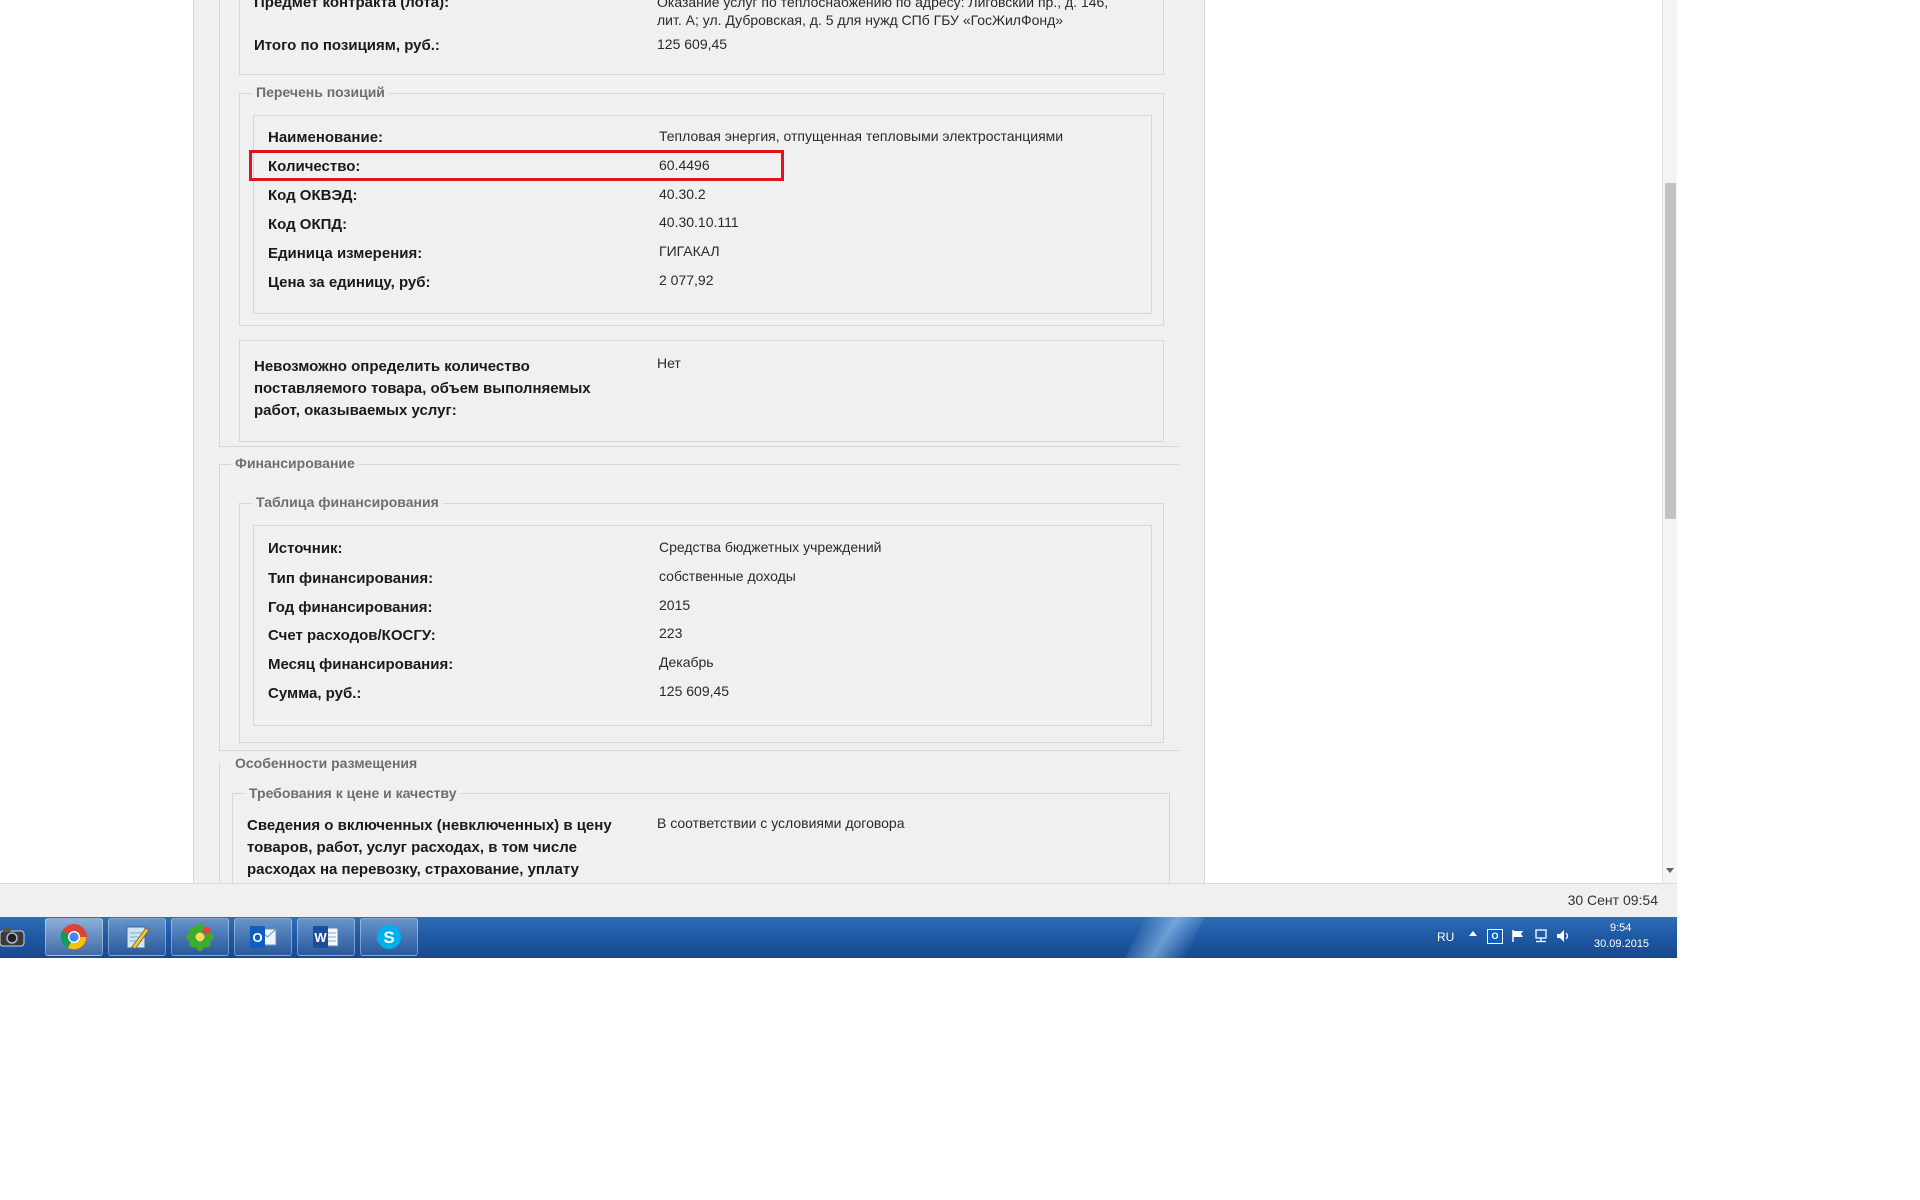 Image resolution: width=1920 pixels, height=1200 pixels. Describe the element at coordinates (1564, 938) in the screenshot. I see `volume-icon` at that location.